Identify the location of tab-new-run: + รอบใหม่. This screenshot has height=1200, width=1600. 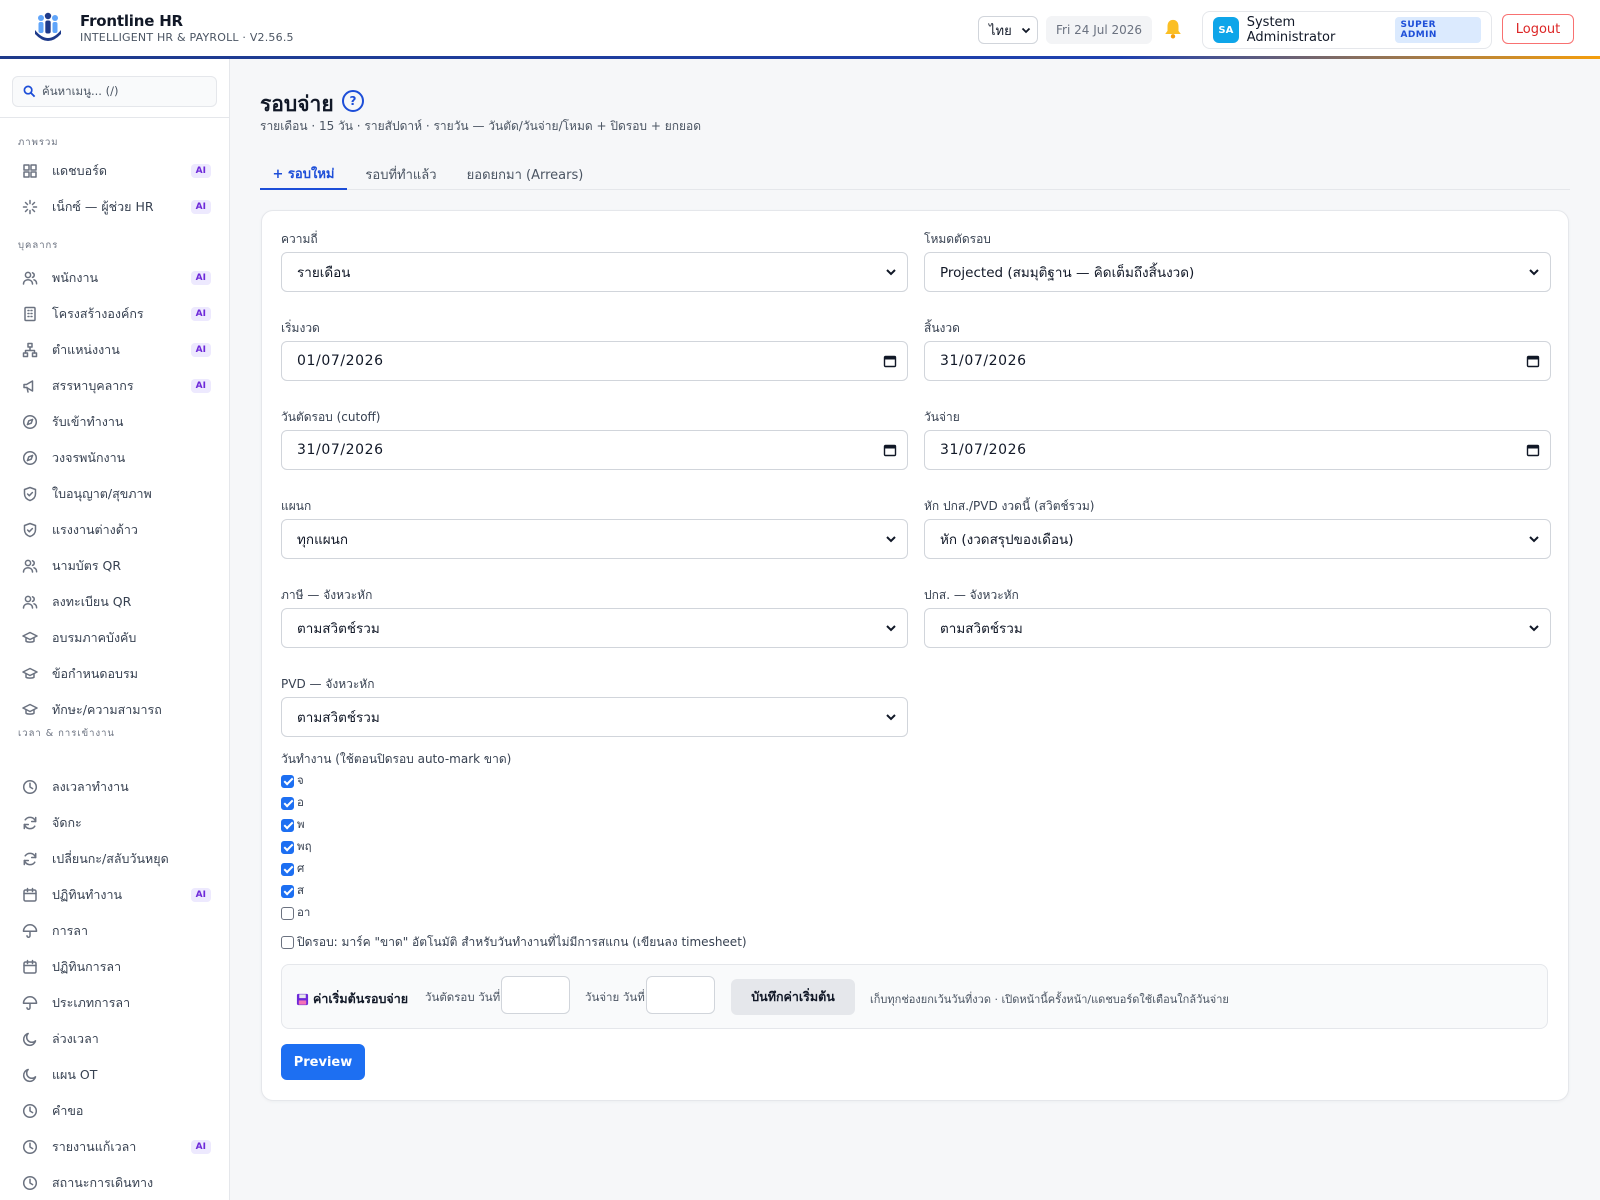
(303, 174).